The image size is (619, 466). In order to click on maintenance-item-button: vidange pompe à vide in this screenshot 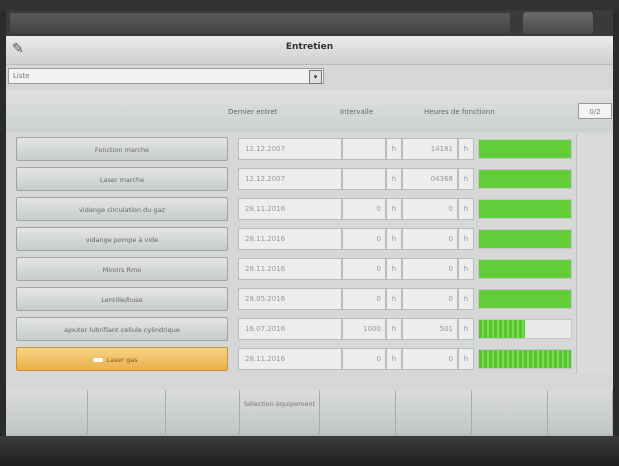, I will do `click(122, 239)`.